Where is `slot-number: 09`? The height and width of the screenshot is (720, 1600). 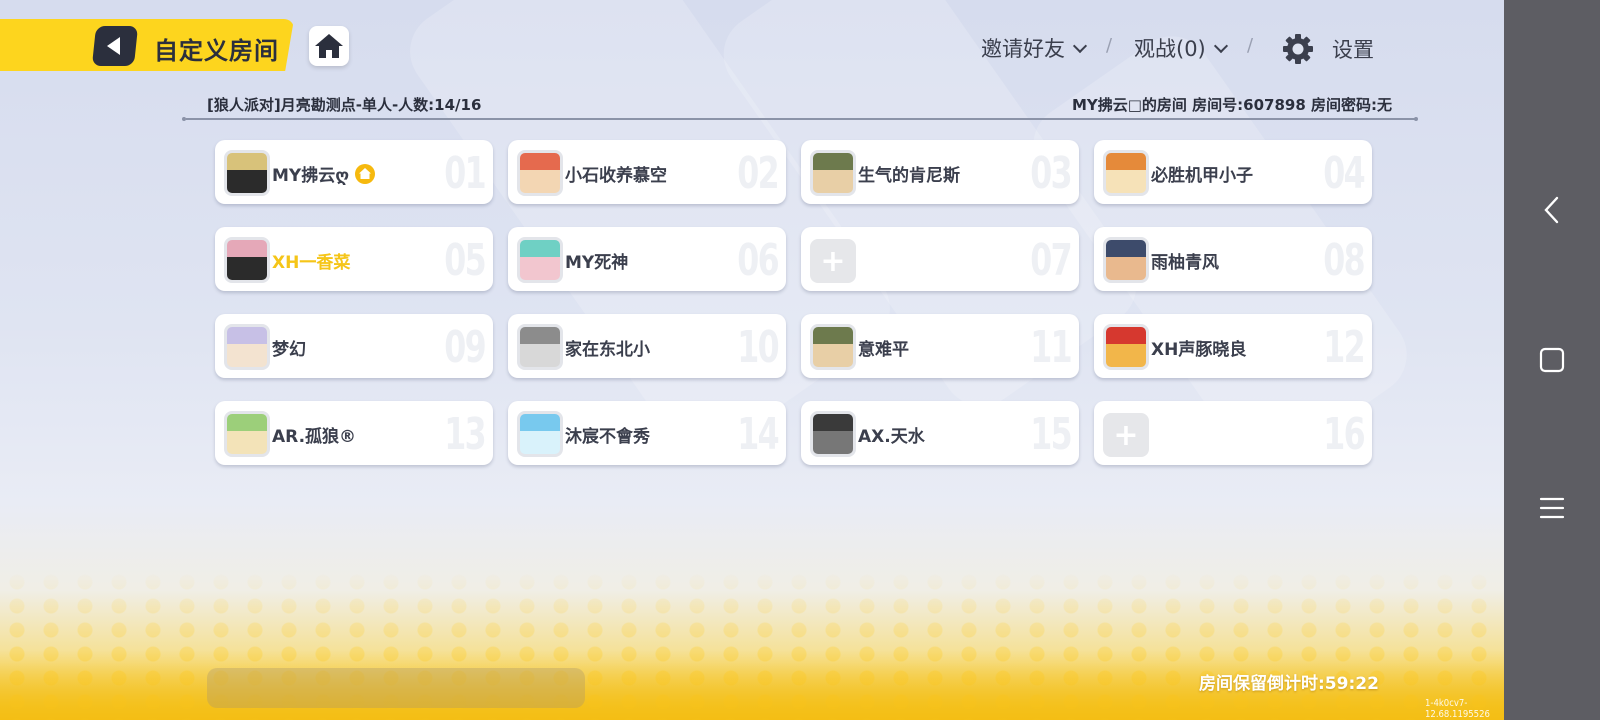 slot-number: 09 is located at coordinates (465, 347).